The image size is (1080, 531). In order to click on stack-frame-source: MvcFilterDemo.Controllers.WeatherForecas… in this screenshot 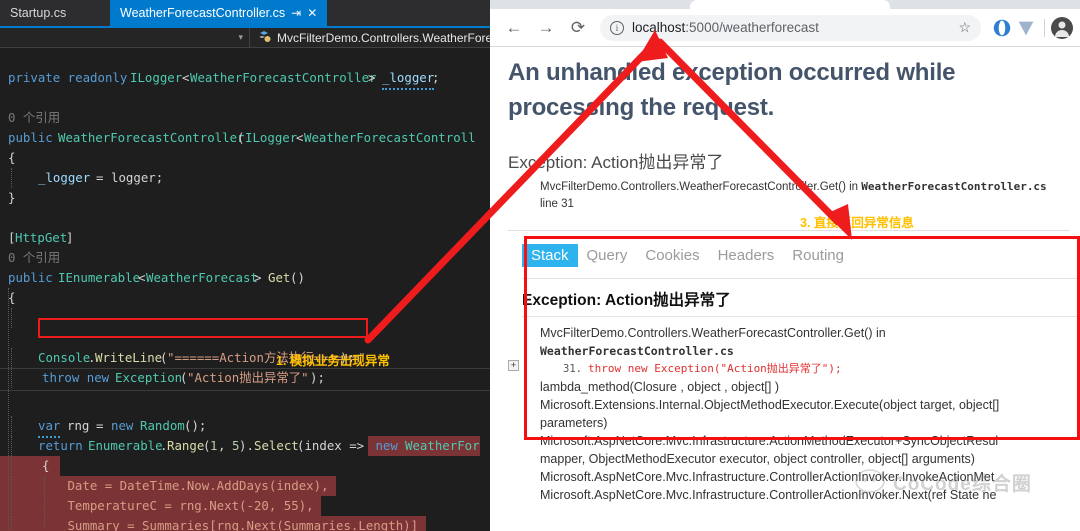, I will do `click(801, 351)`.